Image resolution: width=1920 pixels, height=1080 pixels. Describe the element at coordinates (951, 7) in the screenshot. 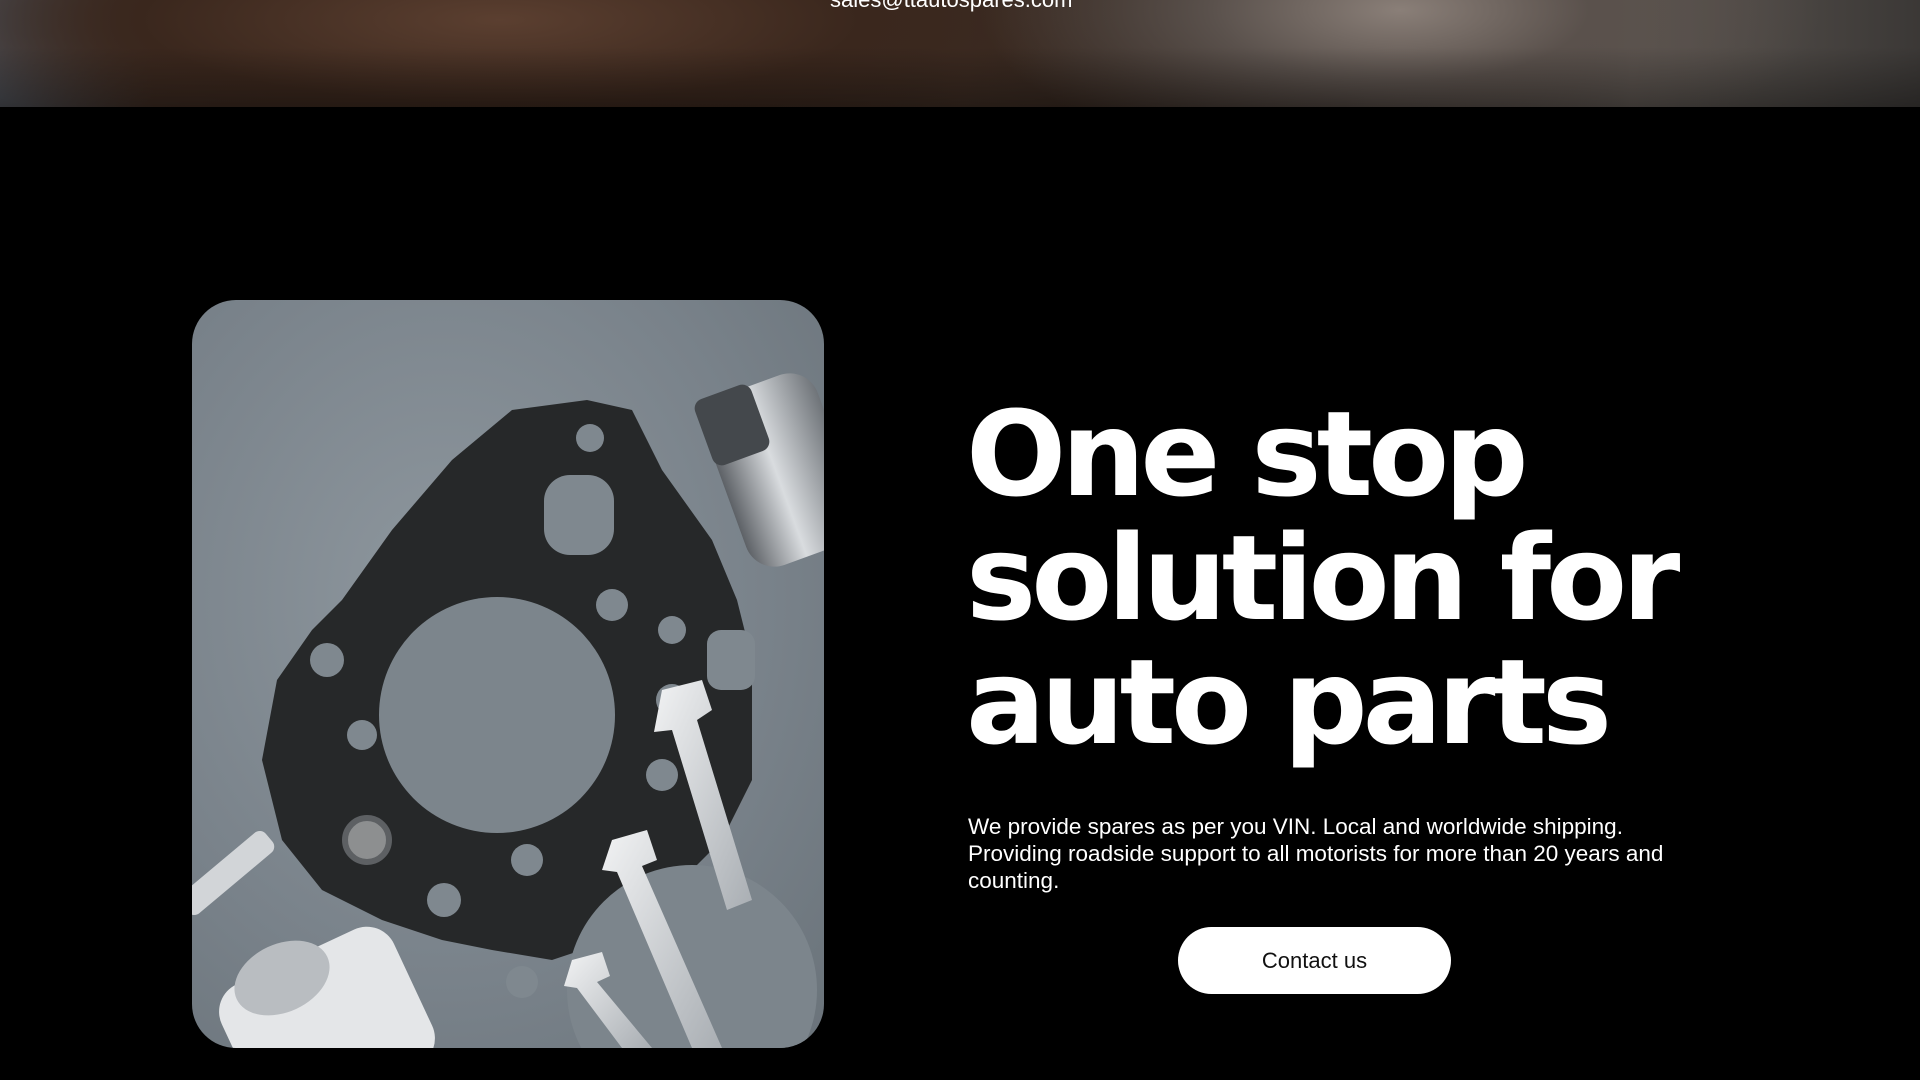

I see `banner-email-link: sales@ttautospares.com` at that location.